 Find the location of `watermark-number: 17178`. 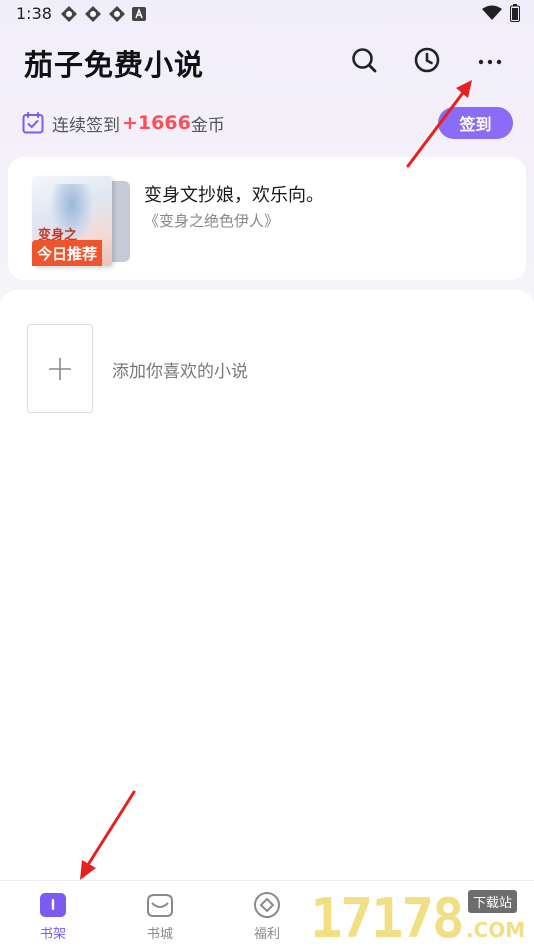

watermark-number: 17178 is located at coordinates (387, 918).